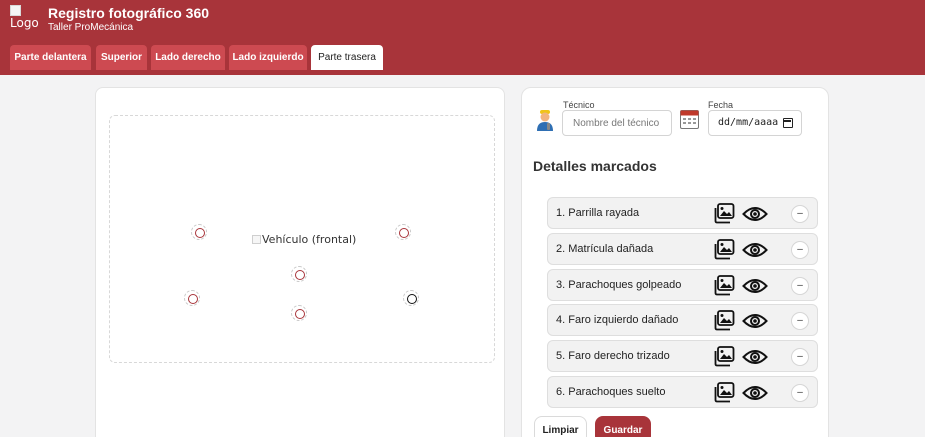 The height and width of the screenshot is (437, 925). Describe the element at coordinates (24, 23) in the screenshot. I see `logo-alt-text: Logo` at that location.